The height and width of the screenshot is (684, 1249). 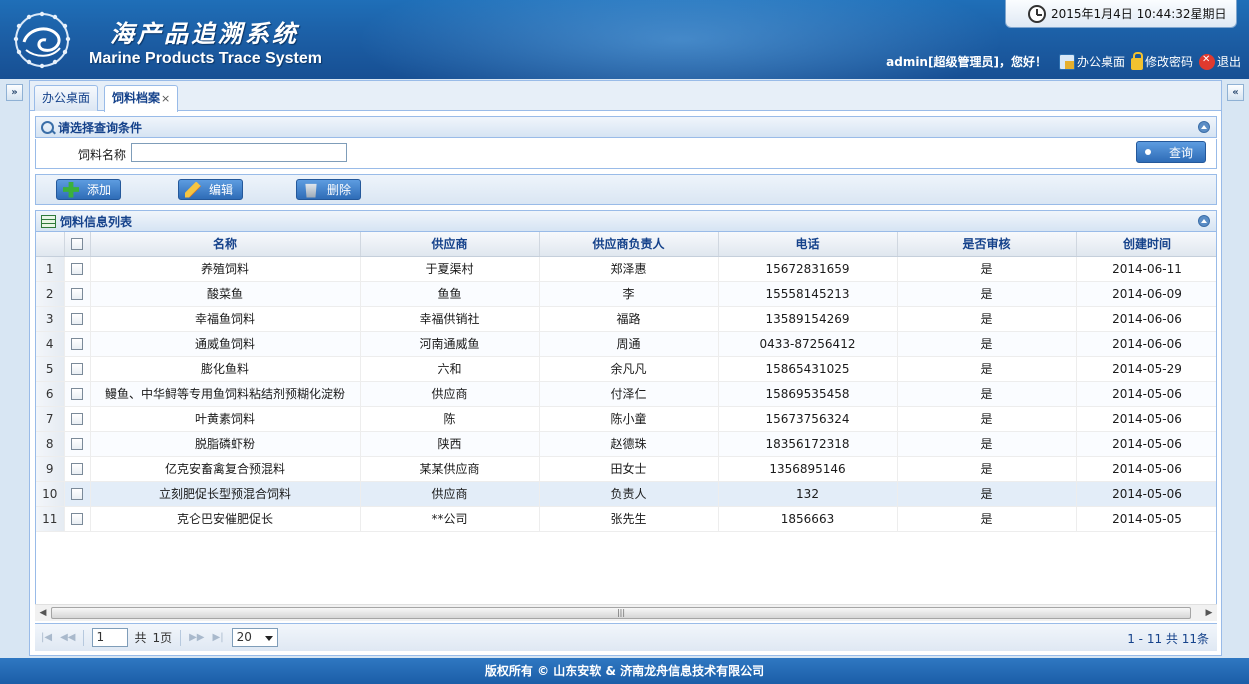 What do you see at coordinates (626, 269) in the screenshot?
I see `table-row: 1 养殖饲料 于夏渠村 郑泽惠 15672831659 是 2014-06-11` at bounding box center [626, 269].